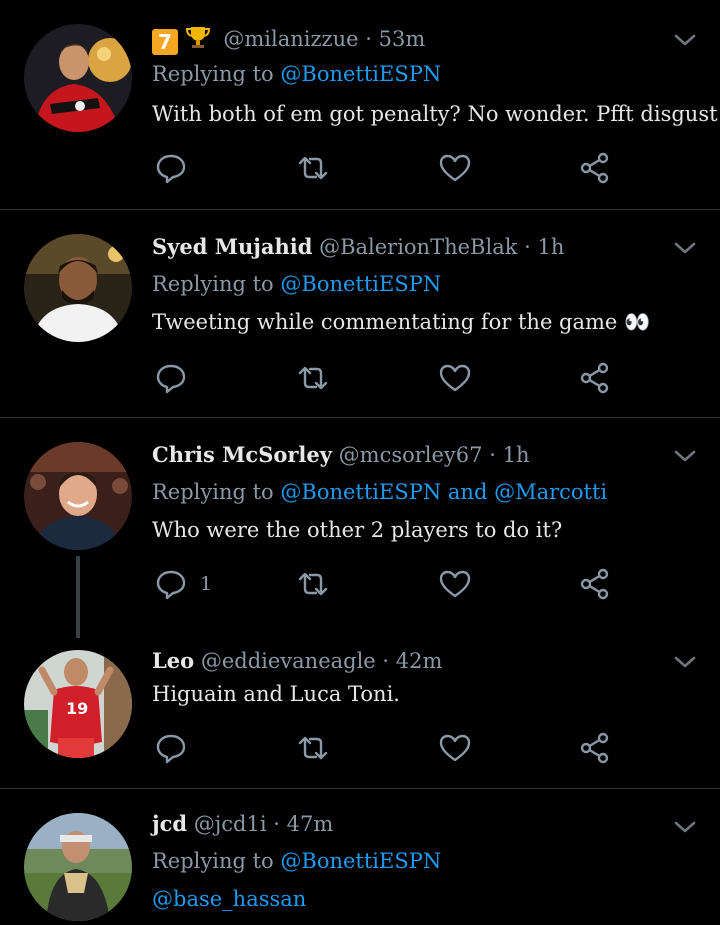 The height and width of the screenshot is (925, 720). Describe the element at coordinates (468, 492) in the screenshot. I see `replying-and-label: and` at that location.